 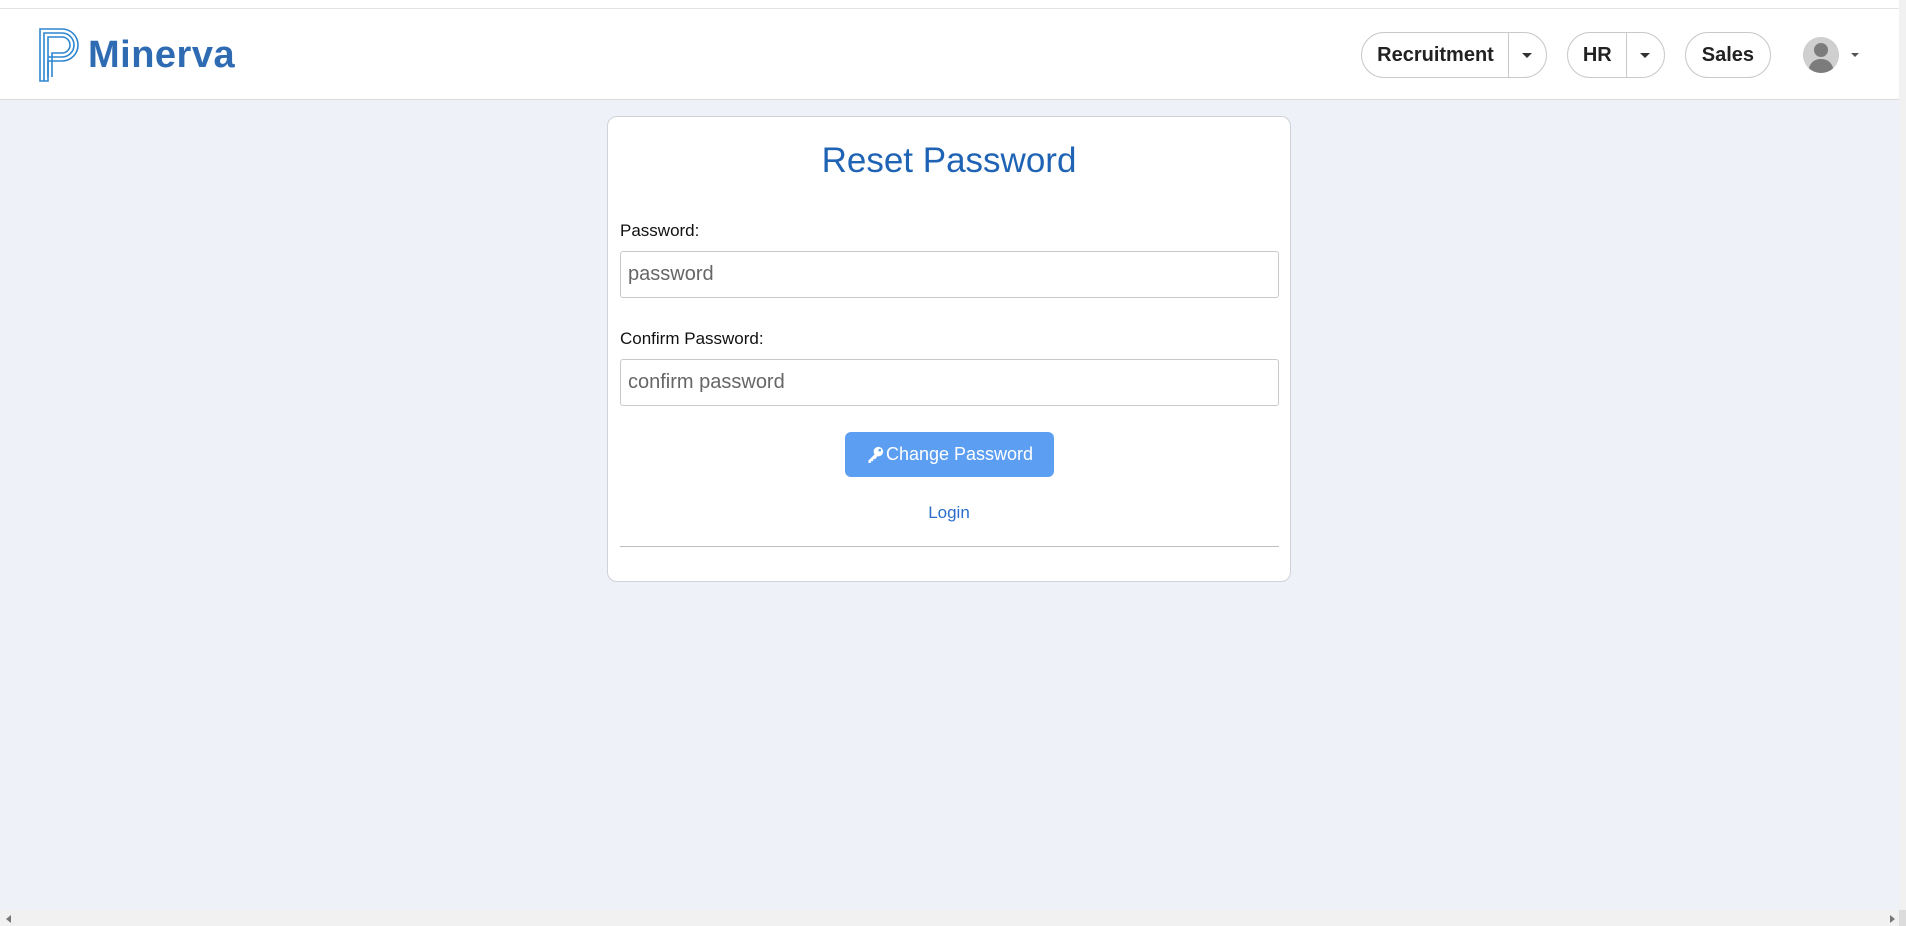 I want to click on brand: Minerva, so click(x=136, y=55).